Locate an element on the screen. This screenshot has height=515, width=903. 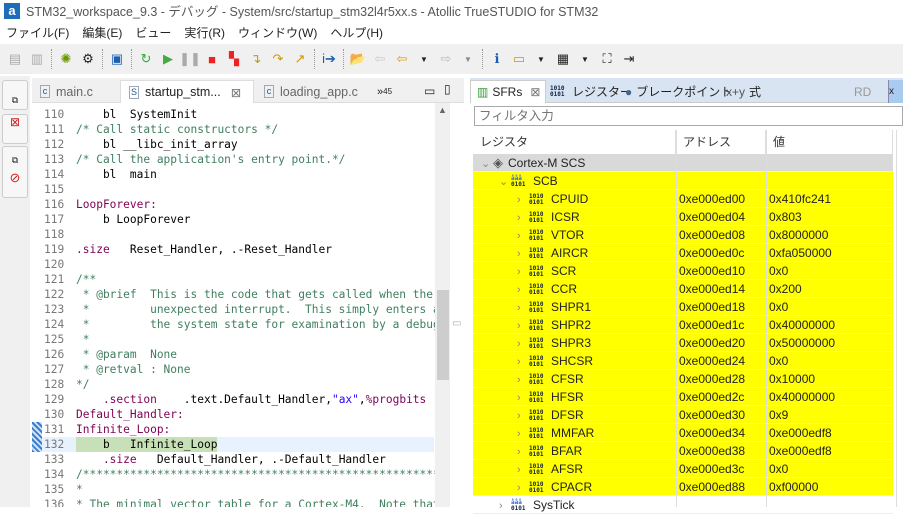
restart-icon: ↻ is located at coordinates (146, 59).